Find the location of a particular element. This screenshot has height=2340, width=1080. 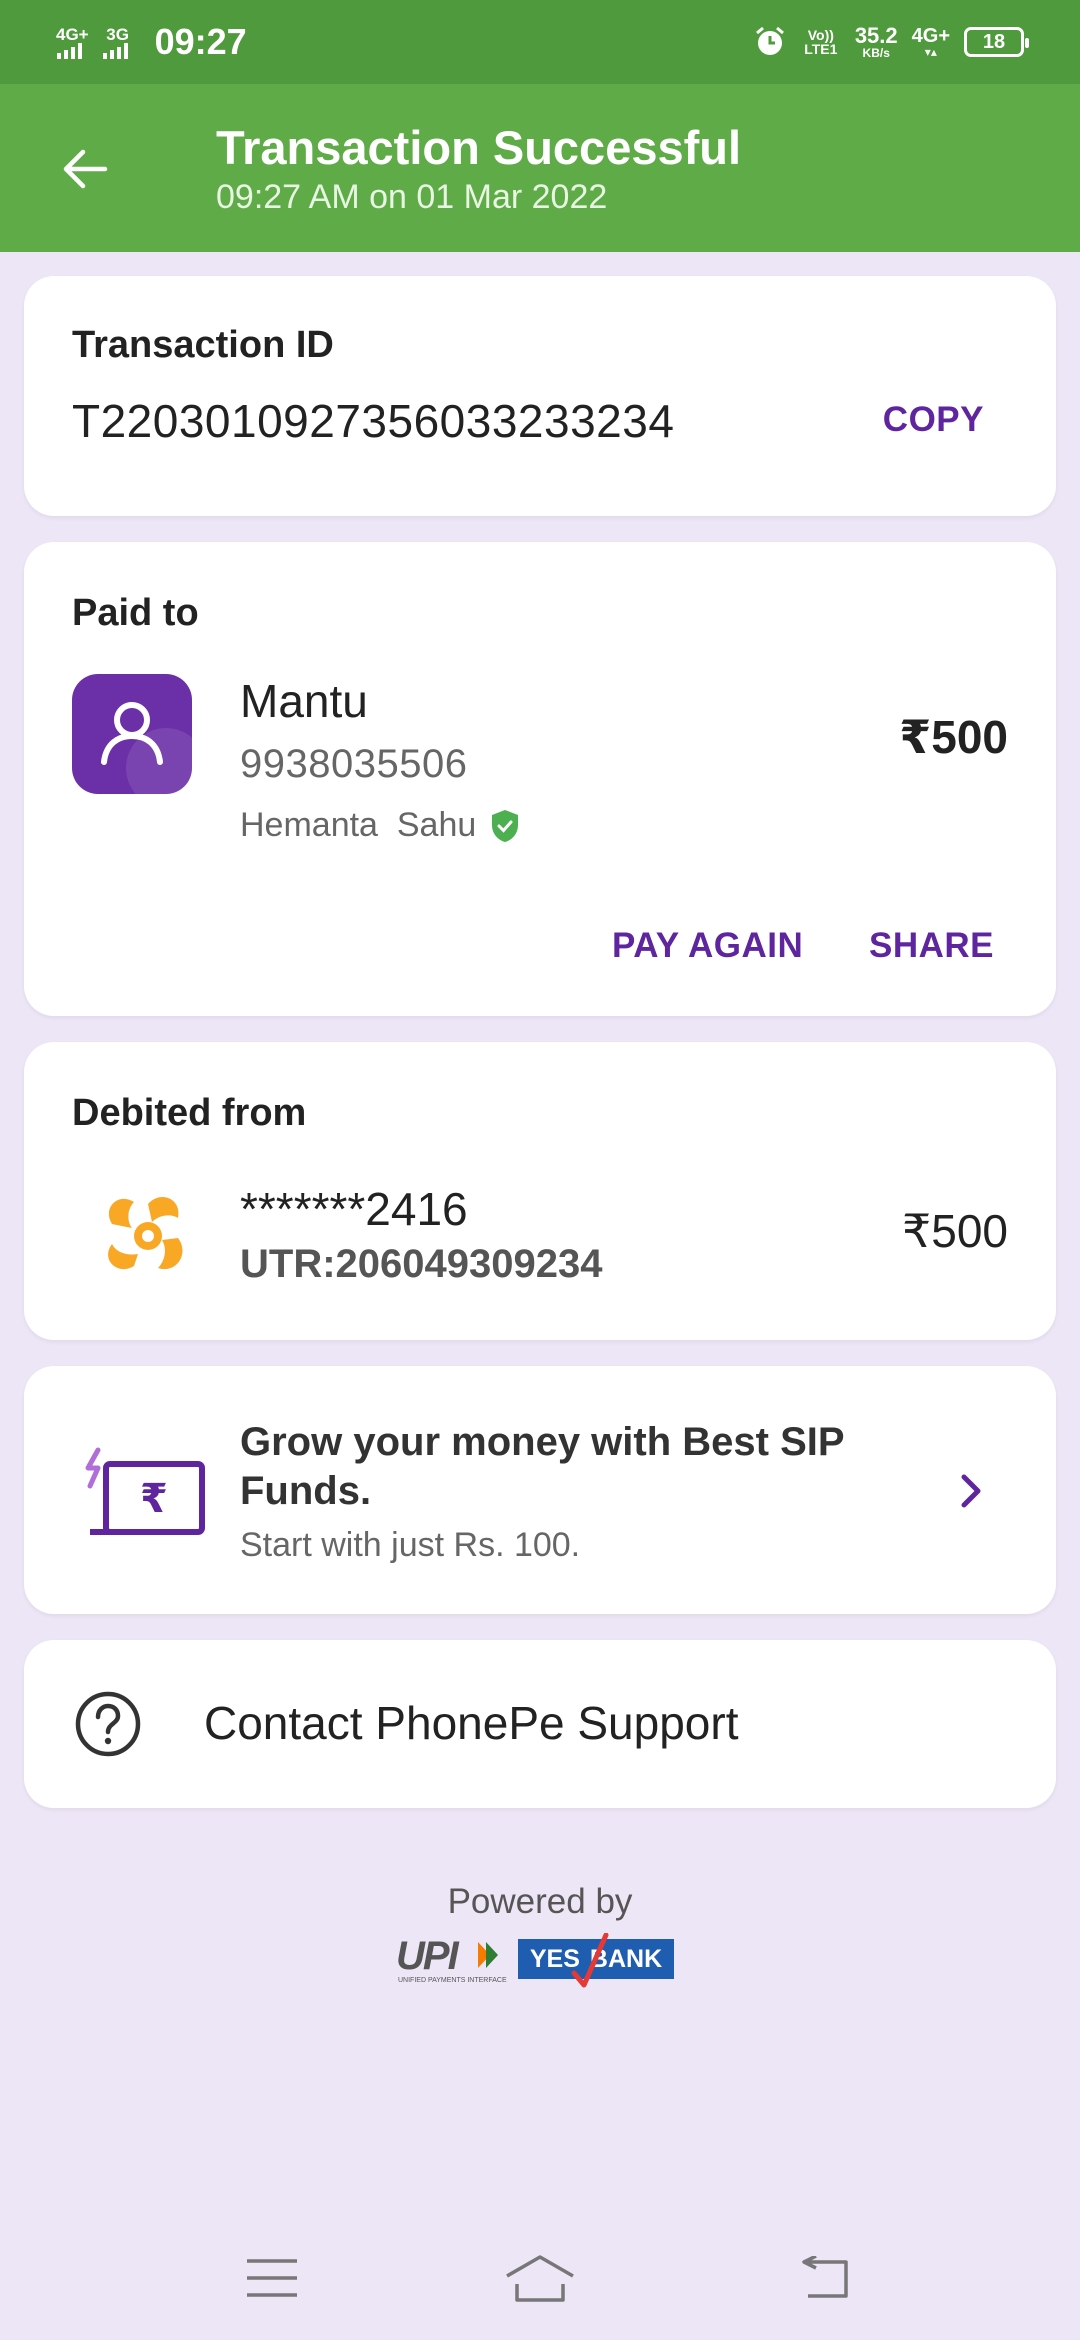

upi-logo-text: UPI is located at coordinates (427, 1956).